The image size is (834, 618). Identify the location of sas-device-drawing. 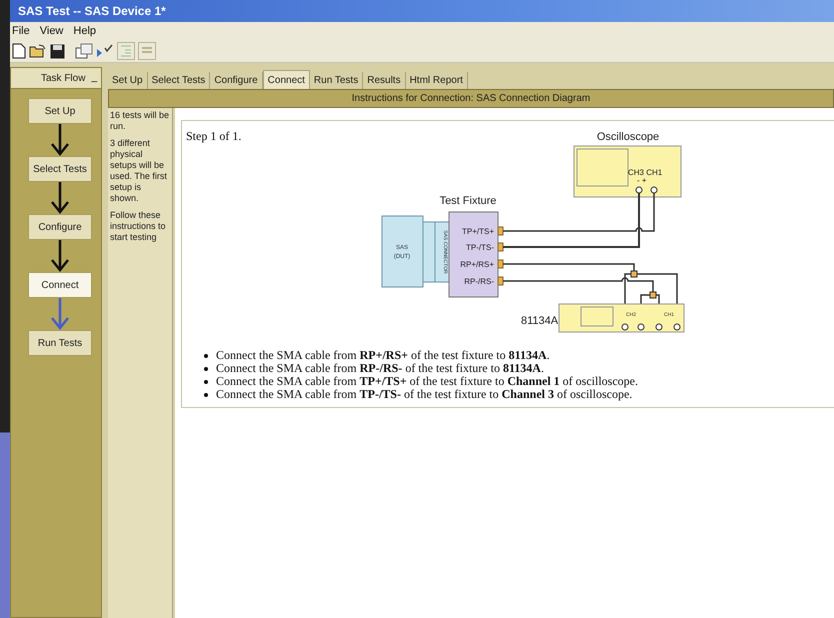
(416, 252).